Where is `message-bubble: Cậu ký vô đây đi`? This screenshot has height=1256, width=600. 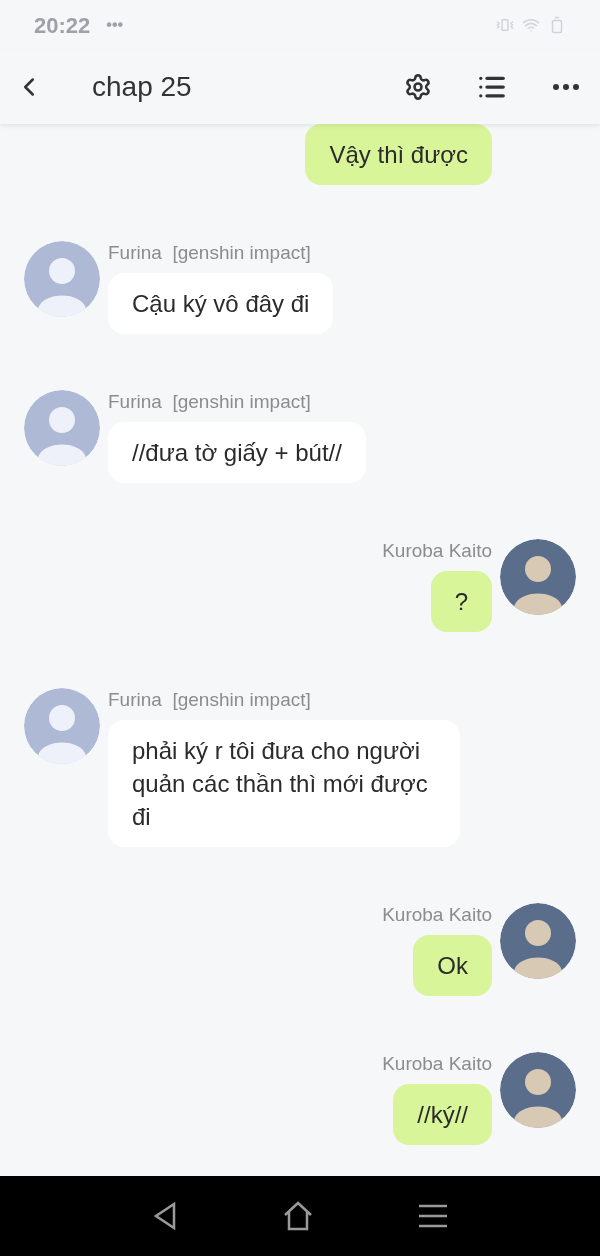 message-bubble: Cậu ký vô đây đi is located at coordinates (221, 303).